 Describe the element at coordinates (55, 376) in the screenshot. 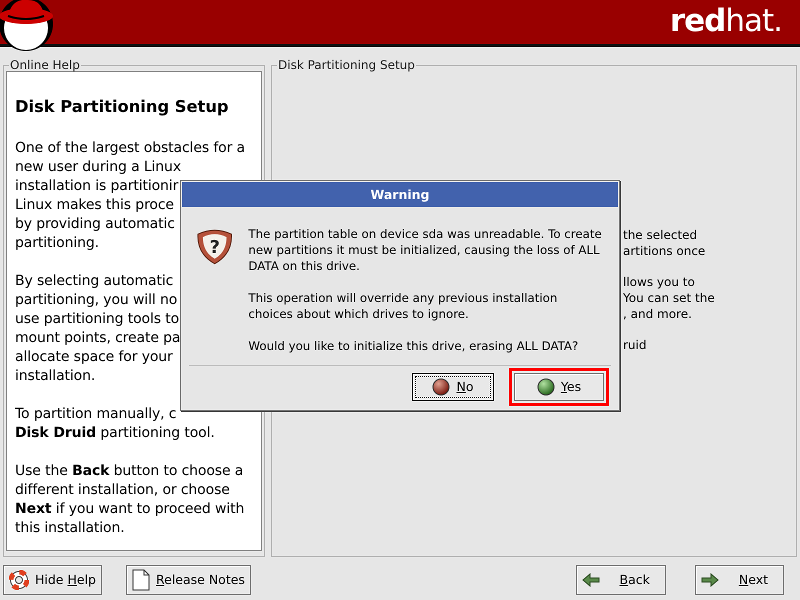

I see `help-text-line: installation.` at that location.